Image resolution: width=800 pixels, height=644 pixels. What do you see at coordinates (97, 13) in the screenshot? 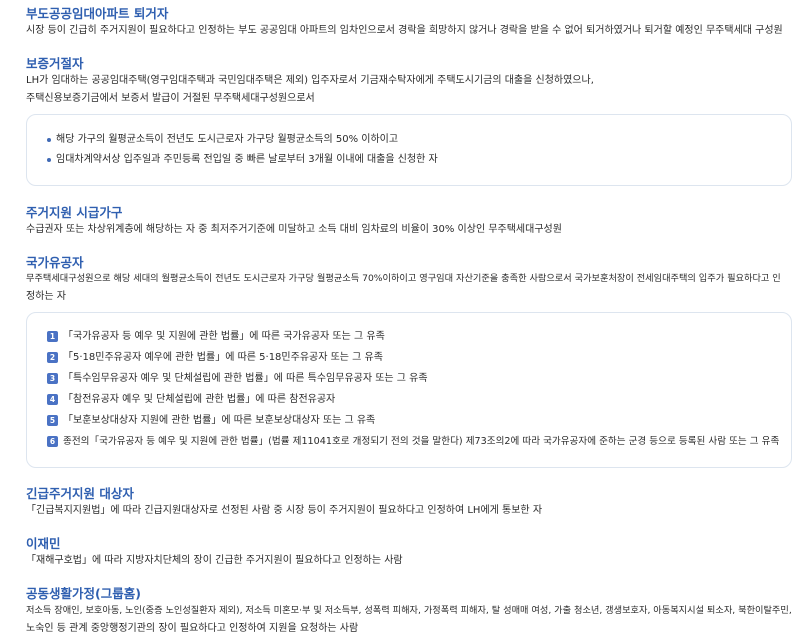
I see `heading-default-rental-evictee: 부도공공임대아파트 퇴거자` at bounding box center [97, 13].